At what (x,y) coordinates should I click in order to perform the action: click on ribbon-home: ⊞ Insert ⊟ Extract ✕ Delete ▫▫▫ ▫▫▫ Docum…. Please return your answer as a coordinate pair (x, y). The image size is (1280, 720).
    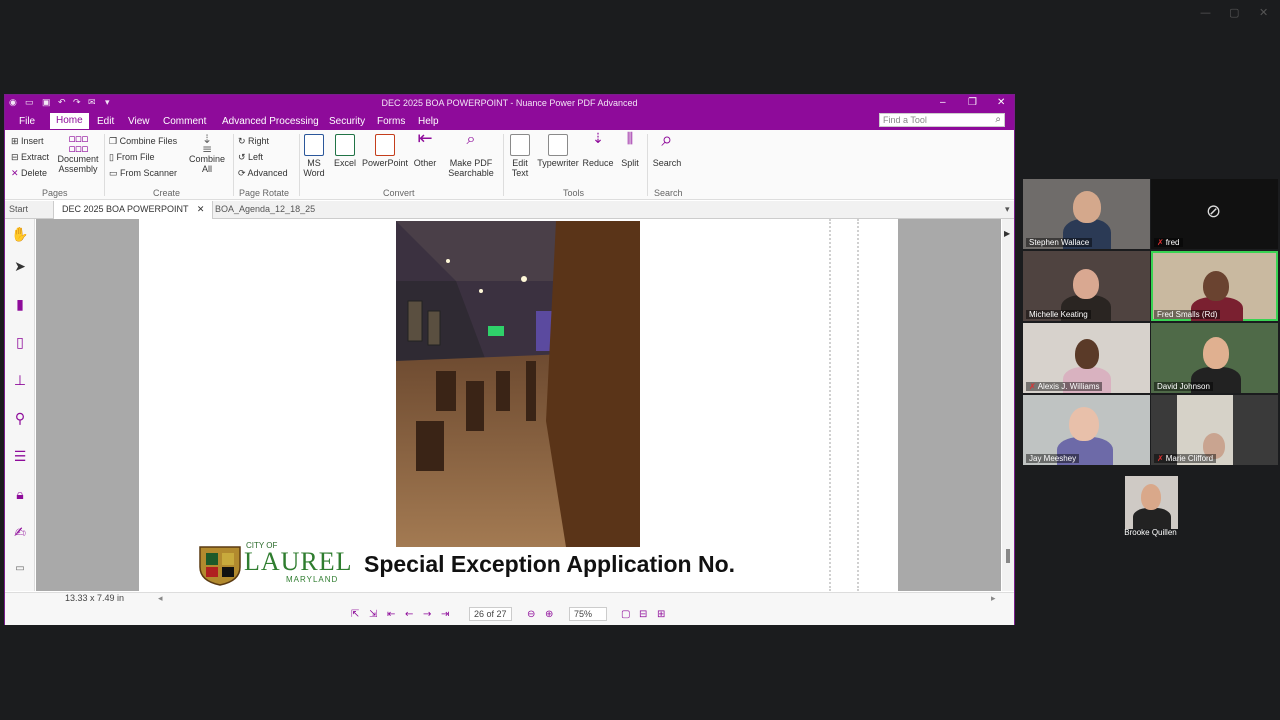
    Looking at the image, I should click on (509, 164).